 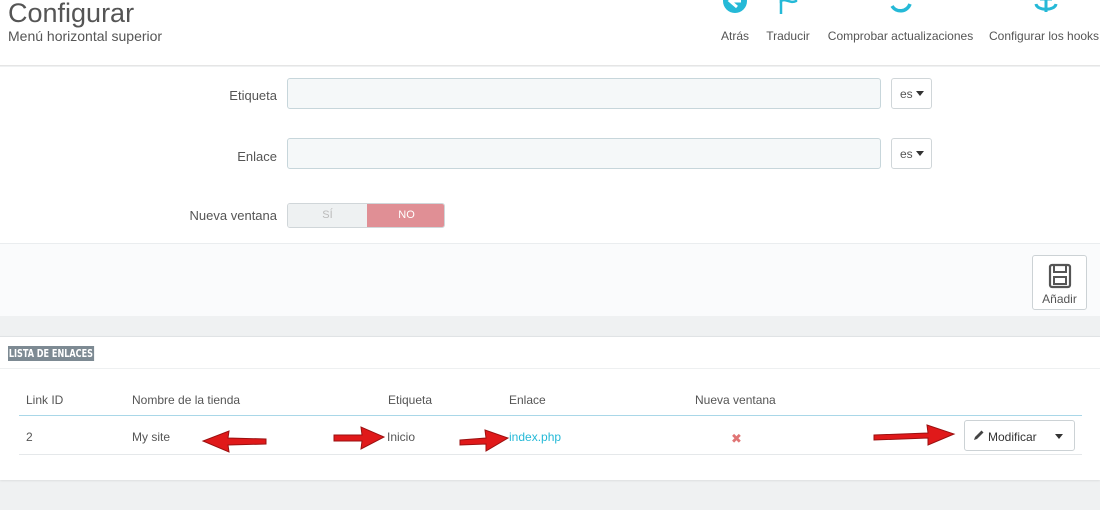 What do you see at coordinates (906, 154) in the screenshot?
I see `link-lang-value: es` at bounding box center [906, 154].